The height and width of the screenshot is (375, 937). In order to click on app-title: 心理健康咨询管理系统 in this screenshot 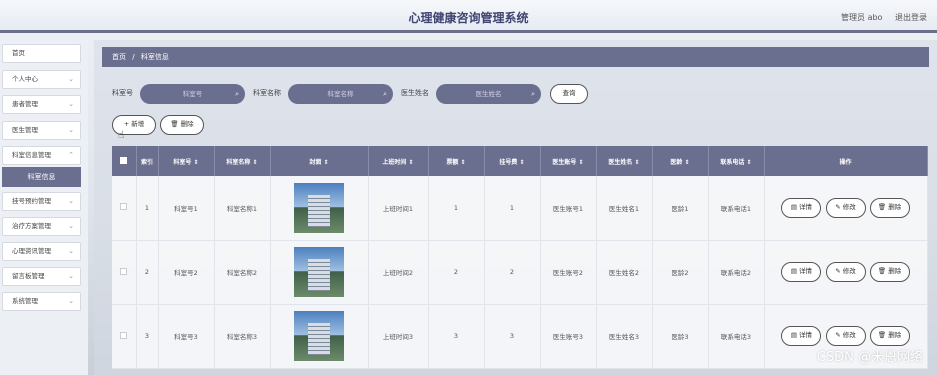, I will do `click(468, 18)`.